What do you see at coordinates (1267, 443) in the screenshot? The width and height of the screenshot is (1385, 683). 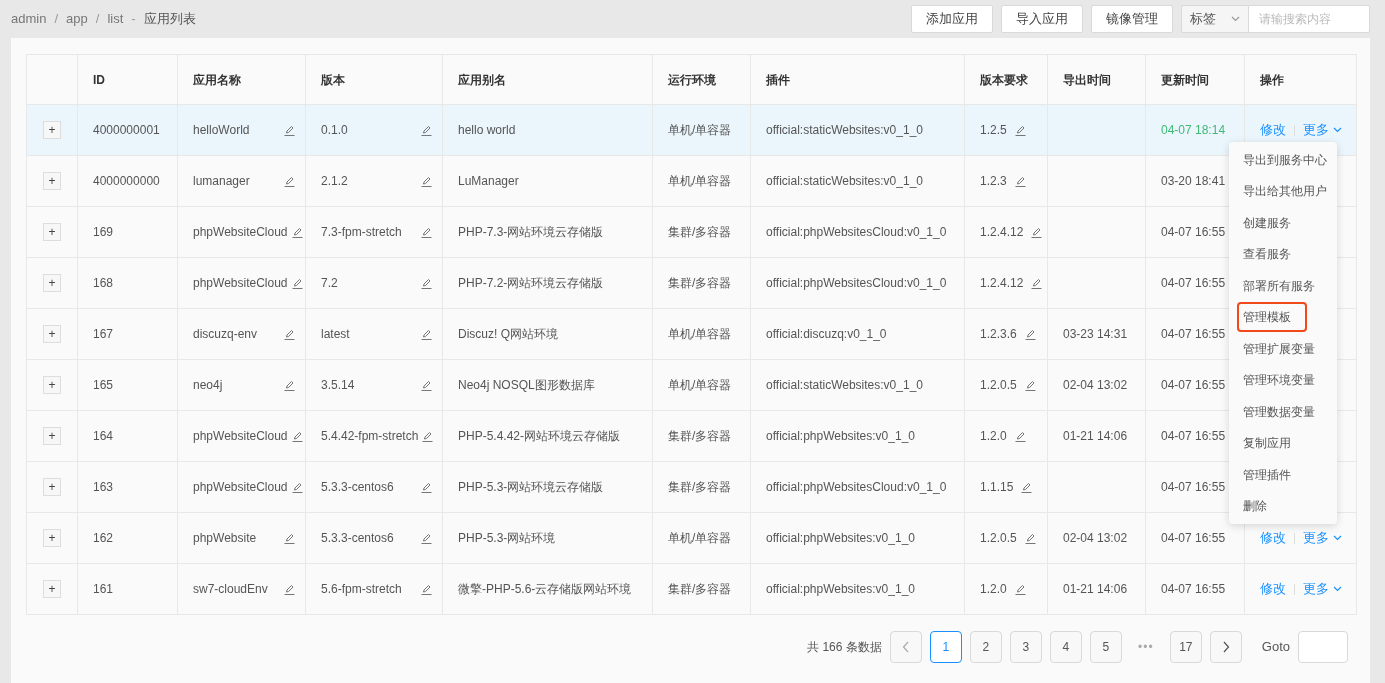 I see `menu-item: 复制应用` at bounding box center [1267, 443].